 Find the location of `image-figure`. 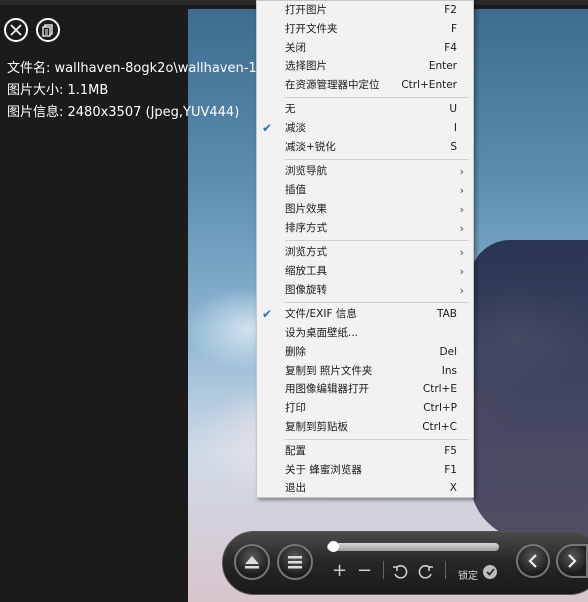

image-figure is located at coordinates (529, 390).